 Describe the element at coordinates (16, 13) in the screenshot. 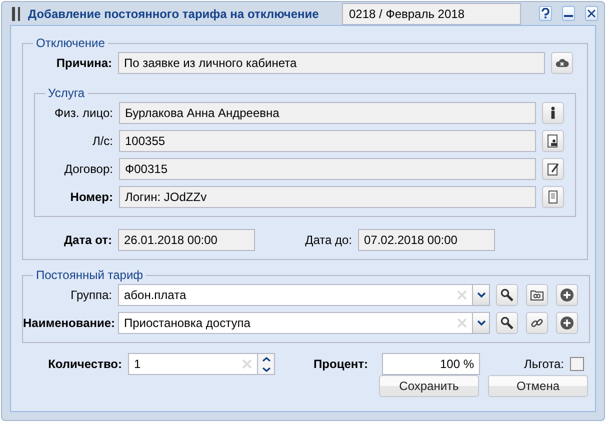

I see `drag-handle-icon` at that location.